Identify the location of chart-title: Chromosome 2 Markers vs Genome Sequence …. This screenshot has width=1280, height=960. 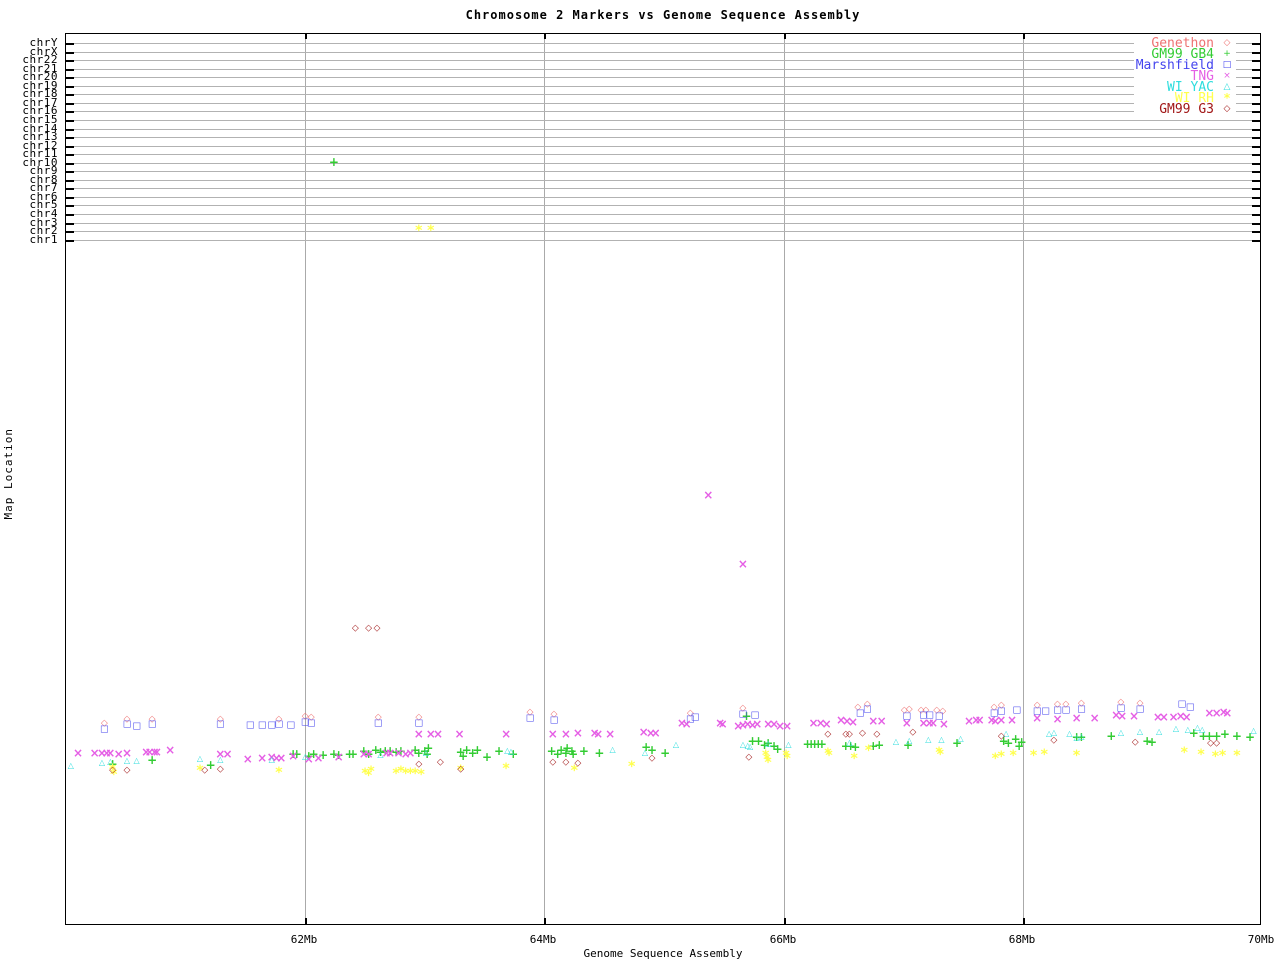
(663, 15).